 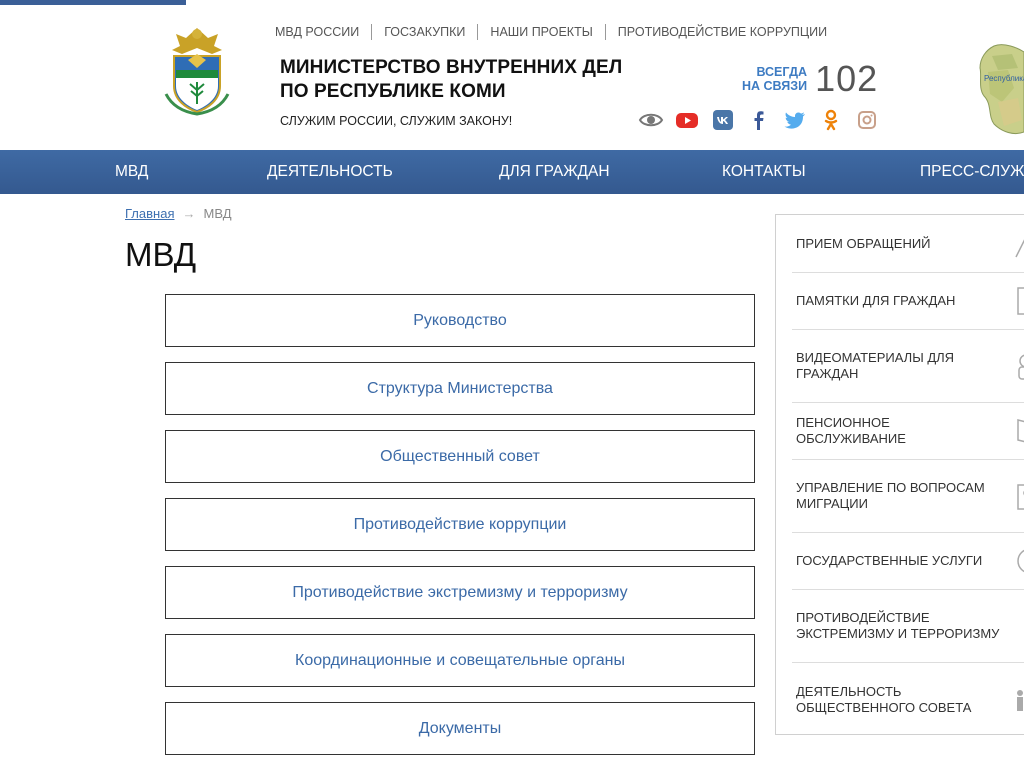 What do you see at coordinates (764, 172) in the screenshot?
I see `nav-item-contacts: Контакты` at bounding box center [764, 172].